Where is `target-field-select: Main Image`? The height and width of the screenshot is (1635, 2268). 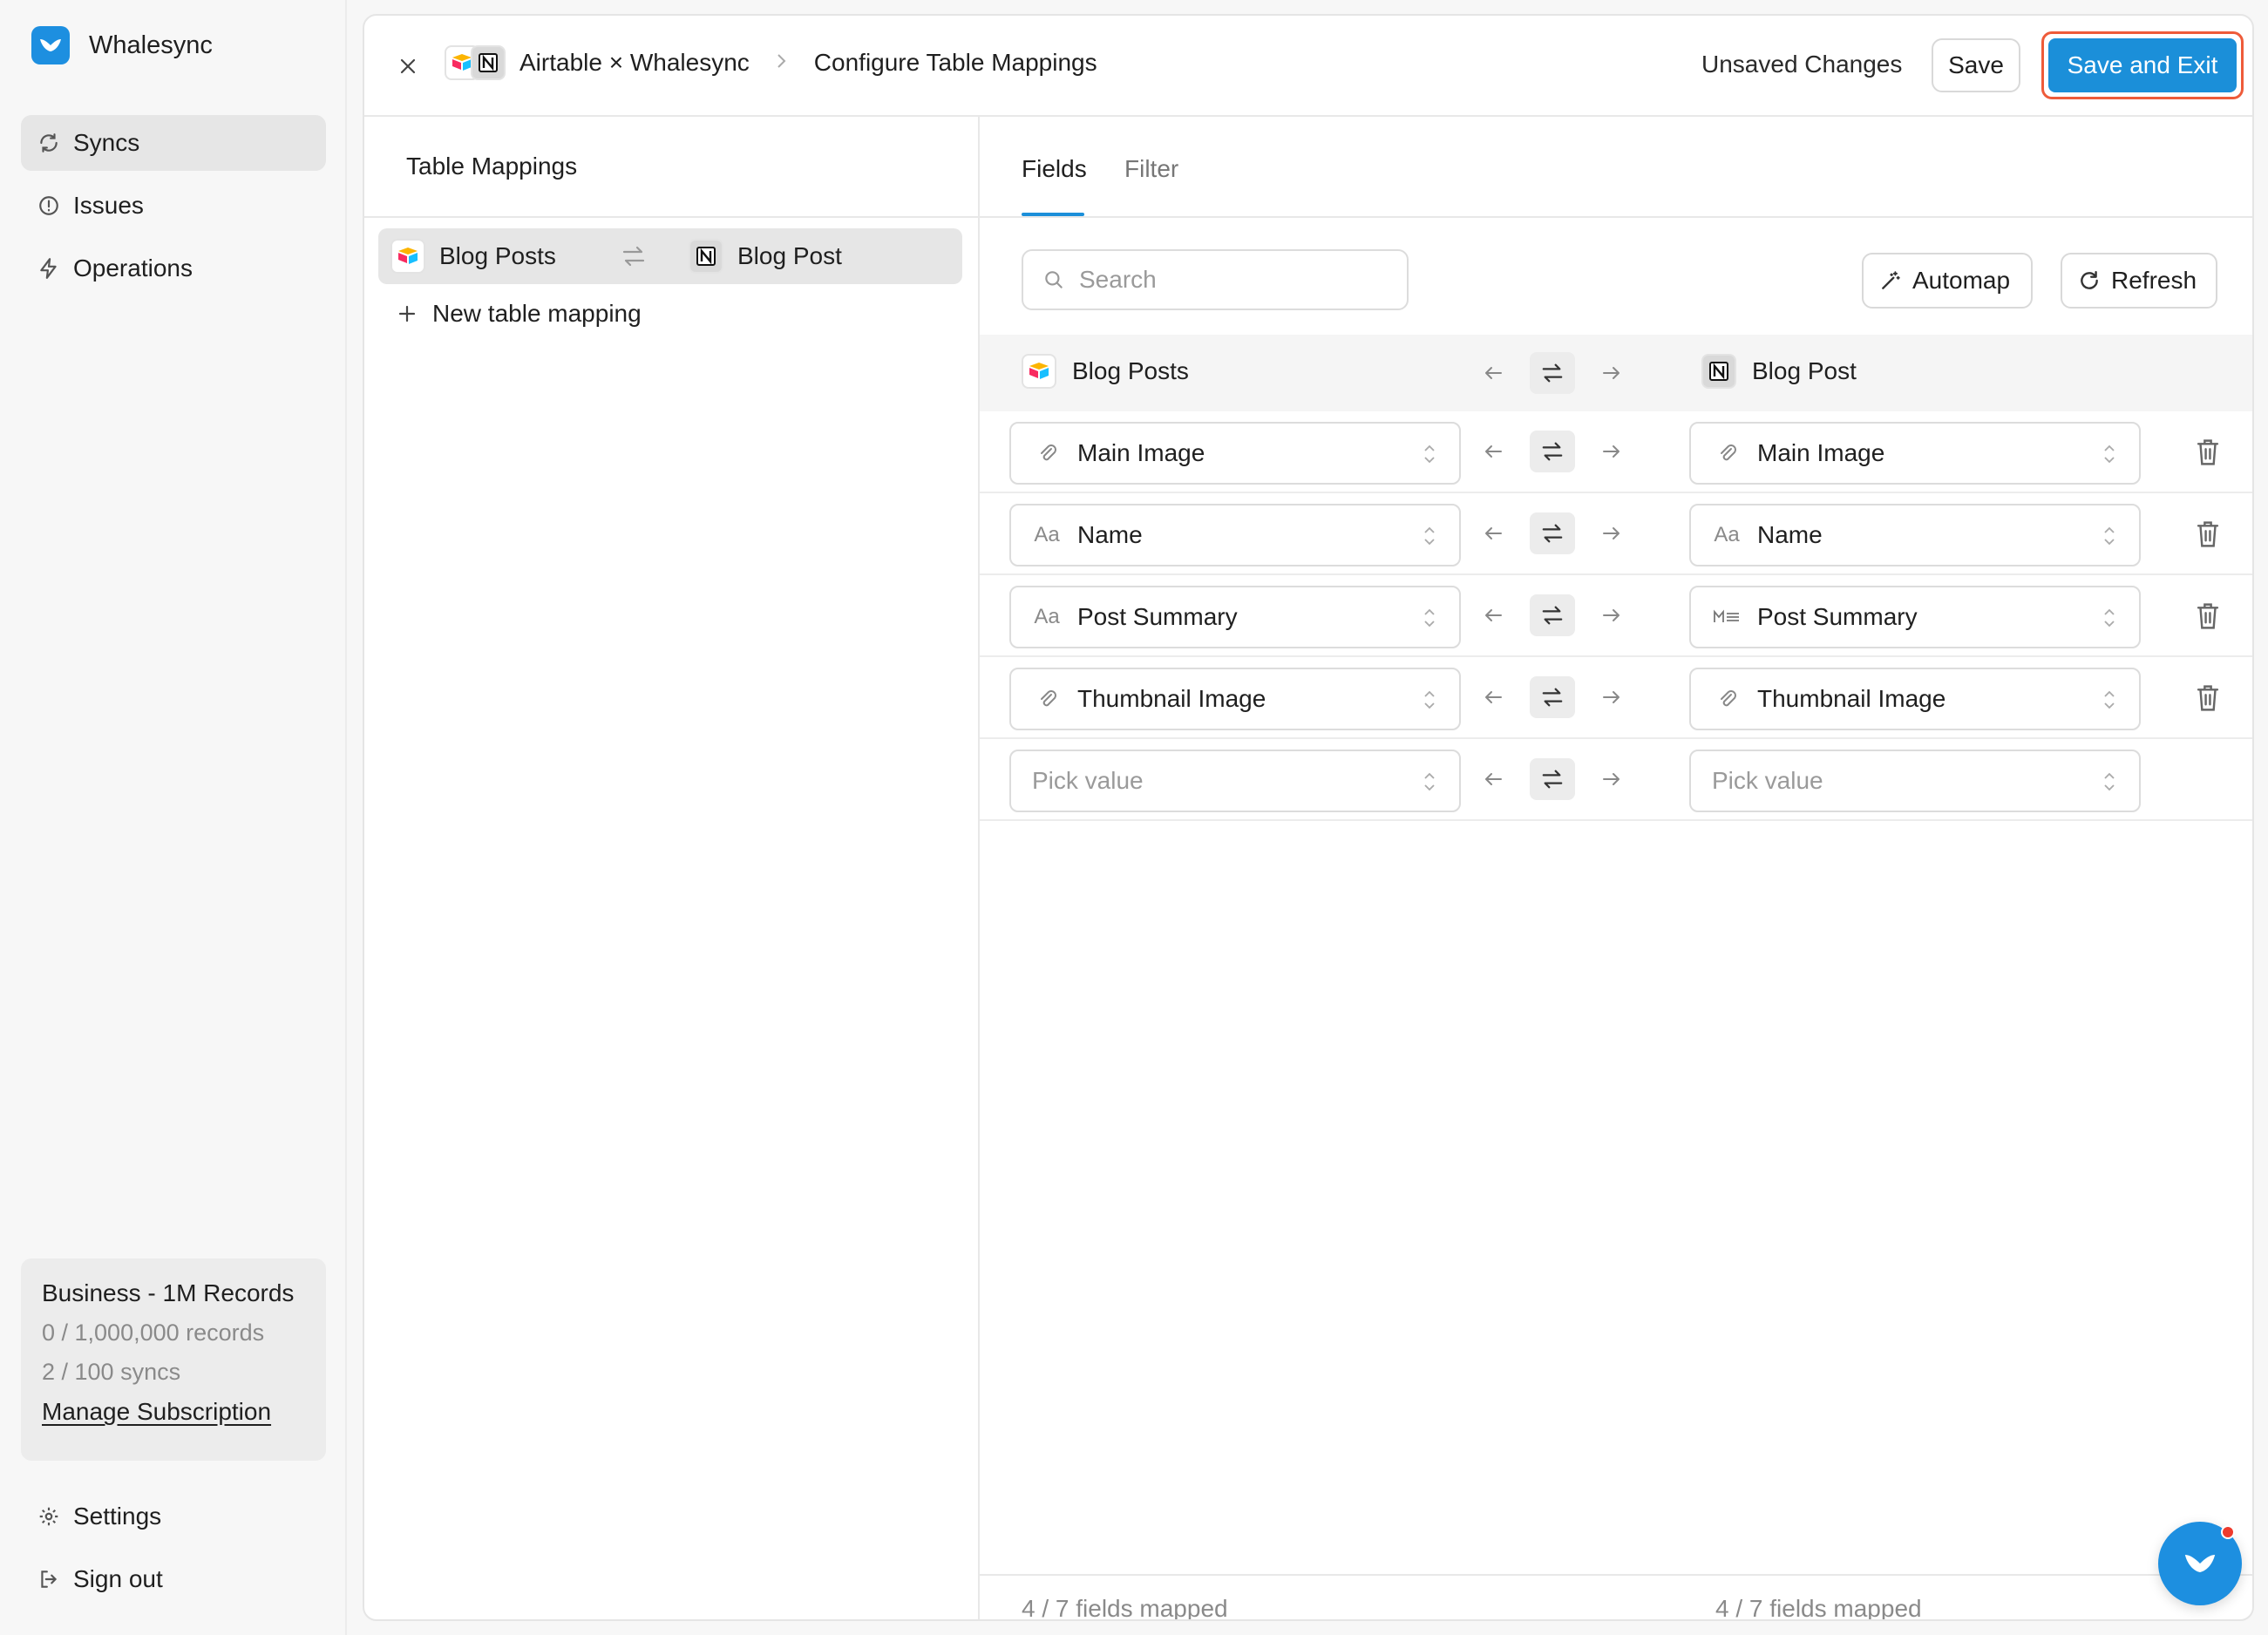
target-field-select: Main Image is located at coordinates (1915, 453).